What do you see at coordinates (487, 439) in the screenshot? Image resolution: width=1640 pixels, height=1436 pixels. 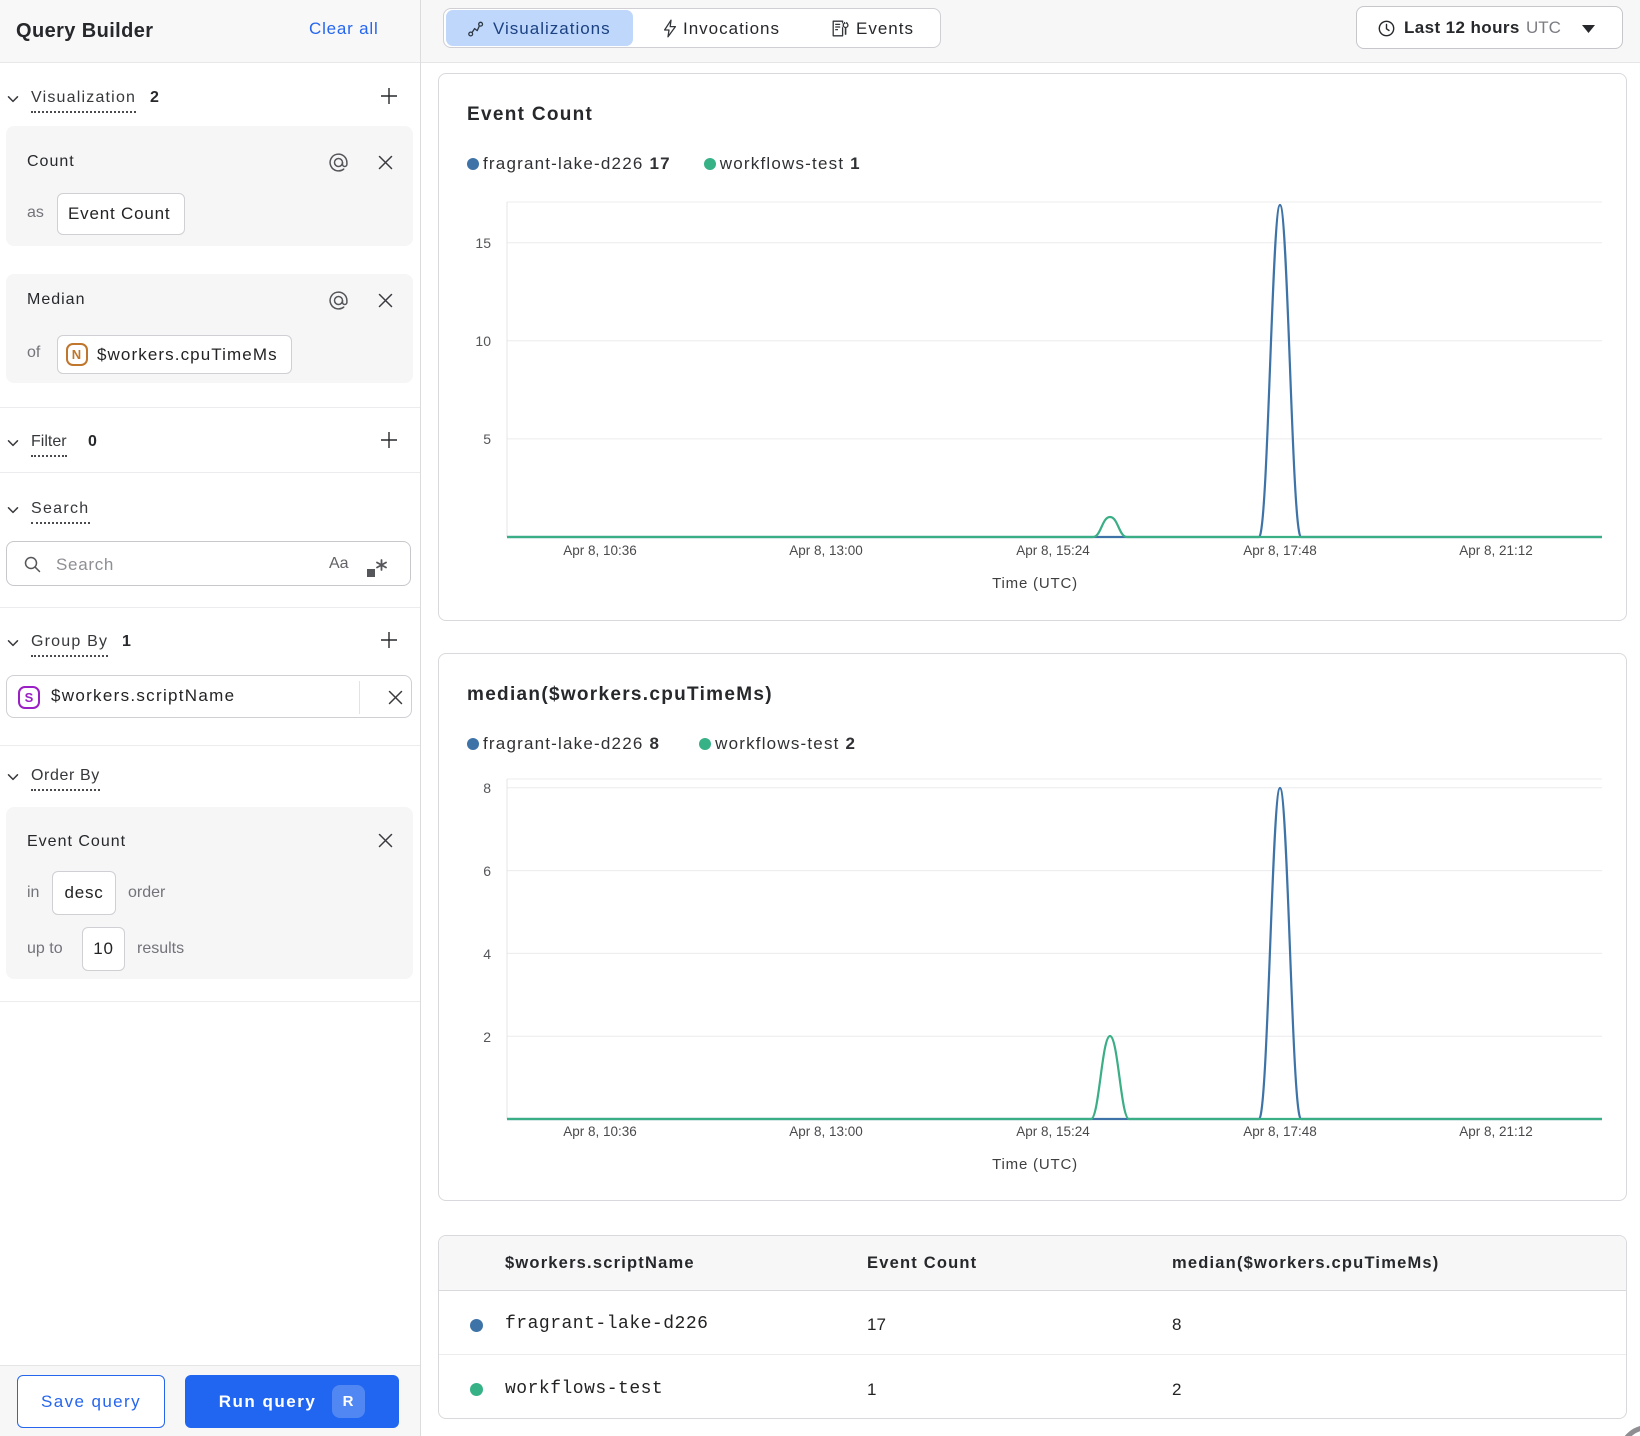 I see `svg-text: 5` at bounding box center [487, 439].